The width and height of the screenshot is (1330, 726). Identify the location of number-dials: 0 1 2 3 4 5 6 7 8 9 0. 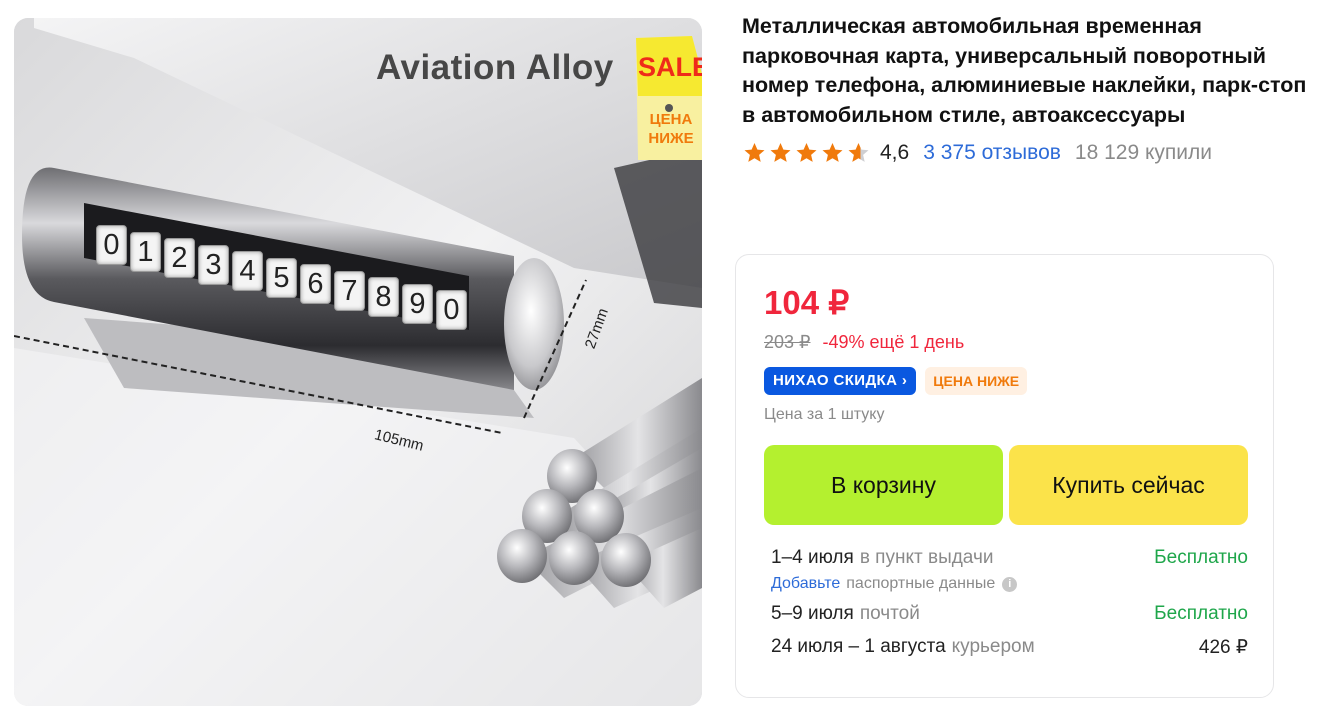
(284, 278).